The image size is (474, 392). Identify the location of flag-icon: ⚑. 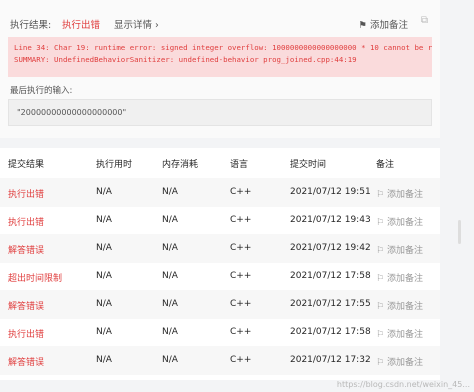
(362, 25).